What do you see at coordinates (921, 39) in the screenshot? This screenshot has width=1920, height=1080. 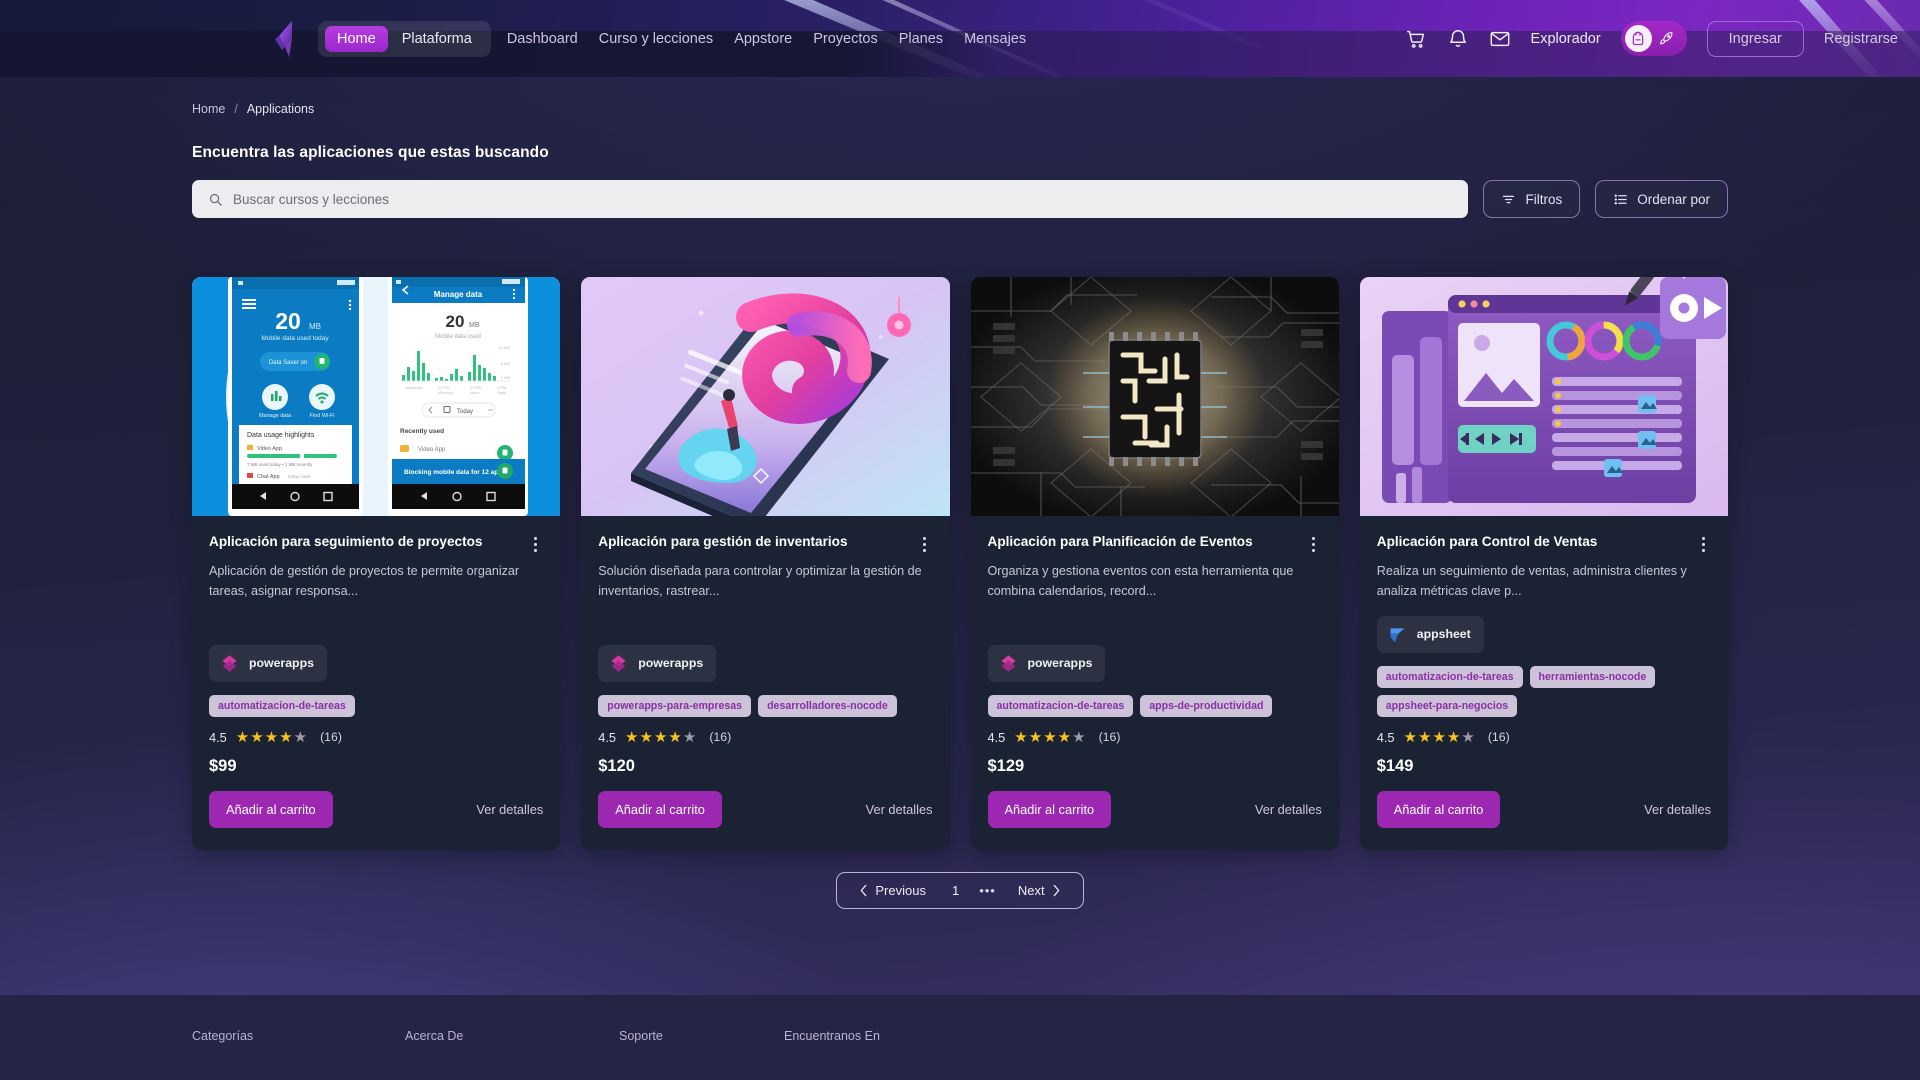 I see `nav-link-planes: Planes` at bounding box center [921, 39].